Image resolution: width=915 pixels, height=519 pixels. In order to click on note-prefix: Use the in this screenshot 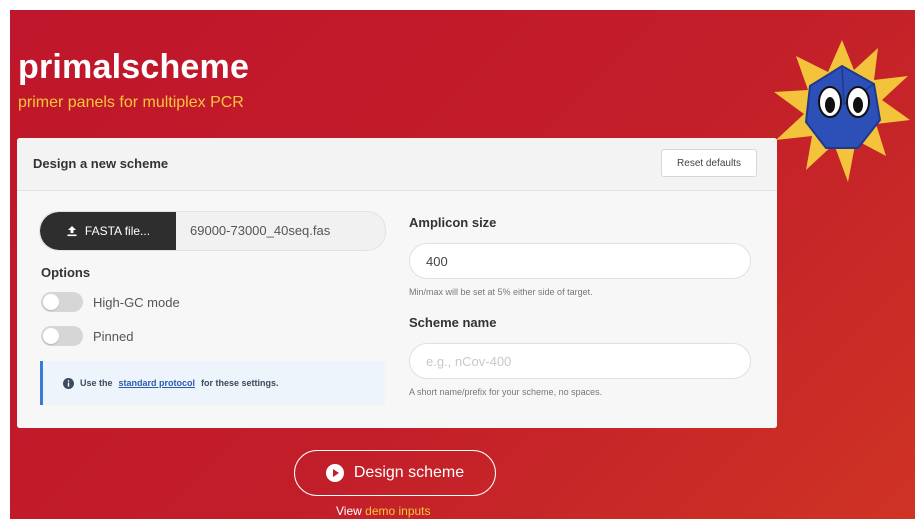, I will do `click(96, 383)`.